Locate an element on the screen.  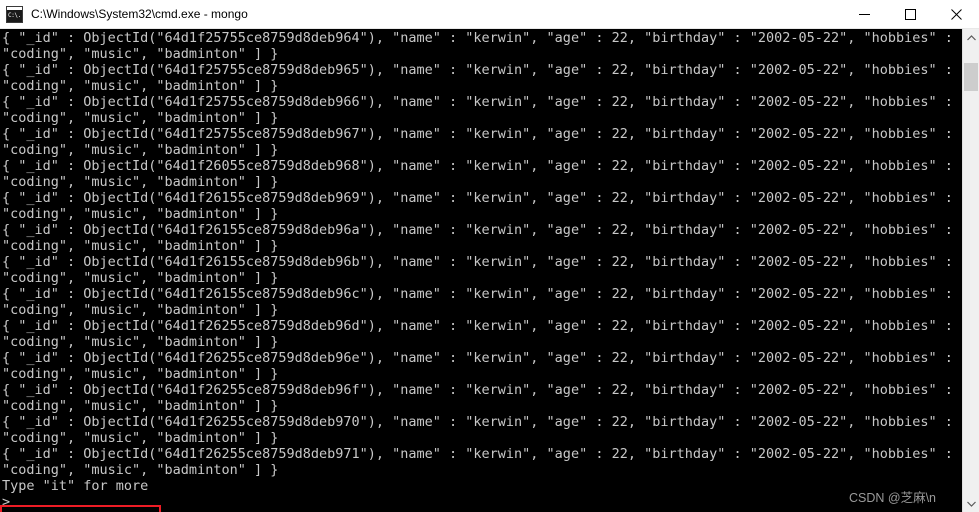
maximize-button is located at coordinates (910, 14).